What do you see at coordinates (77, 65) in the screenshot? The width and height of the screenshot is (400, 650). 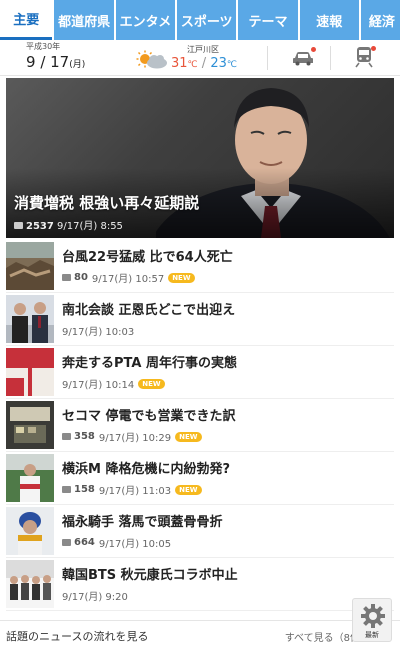 I see `weekday: (月)` at bounding box center [77, 65].